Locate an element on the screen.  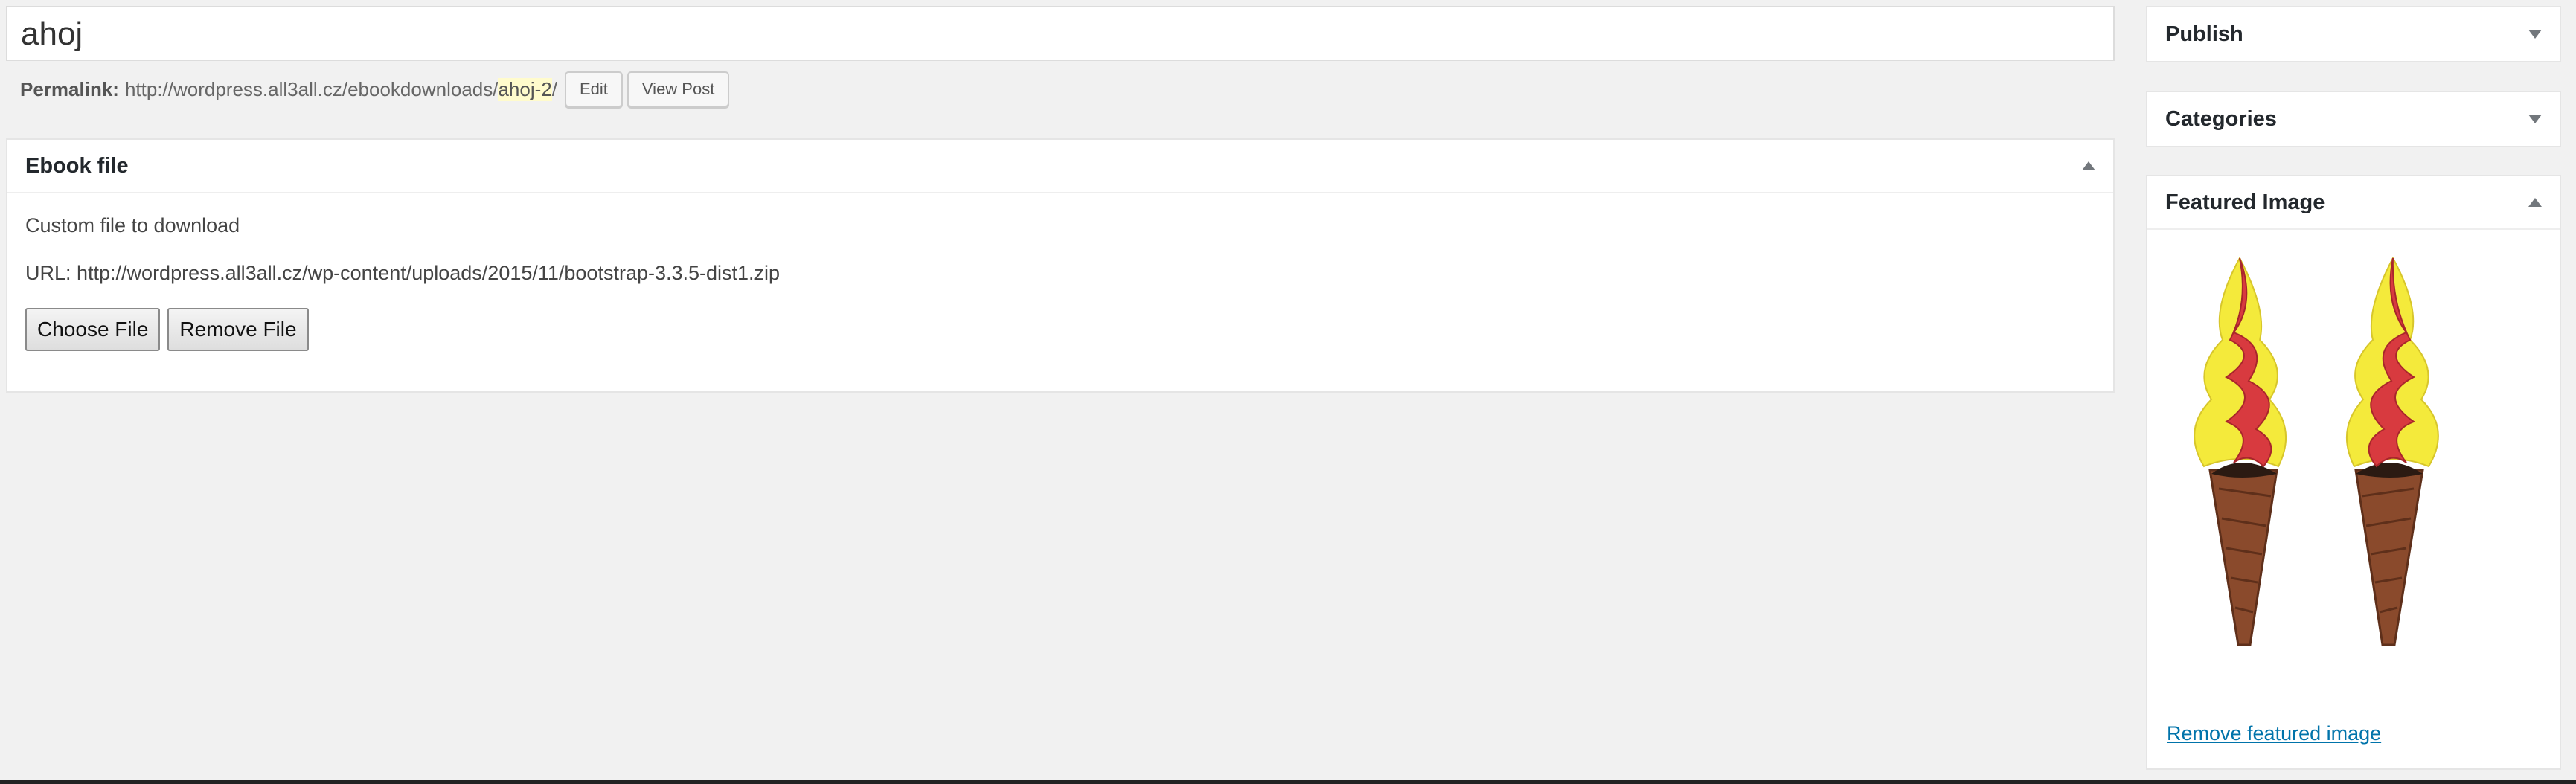
featured-image-title: Featured Image is located at coordinates (2245, 202).